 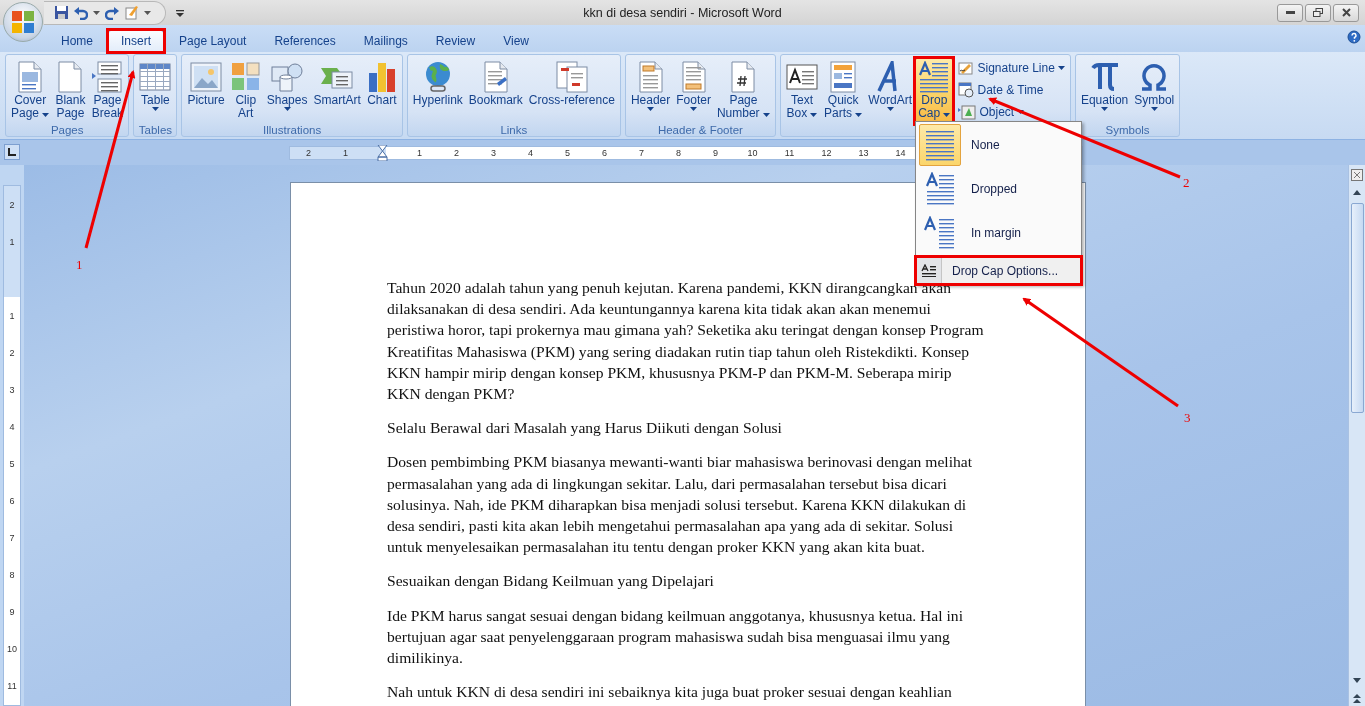 What do you see at coordinates (940, 189) in the screenshot?
I see `drop-cap-option-icon` at bounding box center [940, 189].